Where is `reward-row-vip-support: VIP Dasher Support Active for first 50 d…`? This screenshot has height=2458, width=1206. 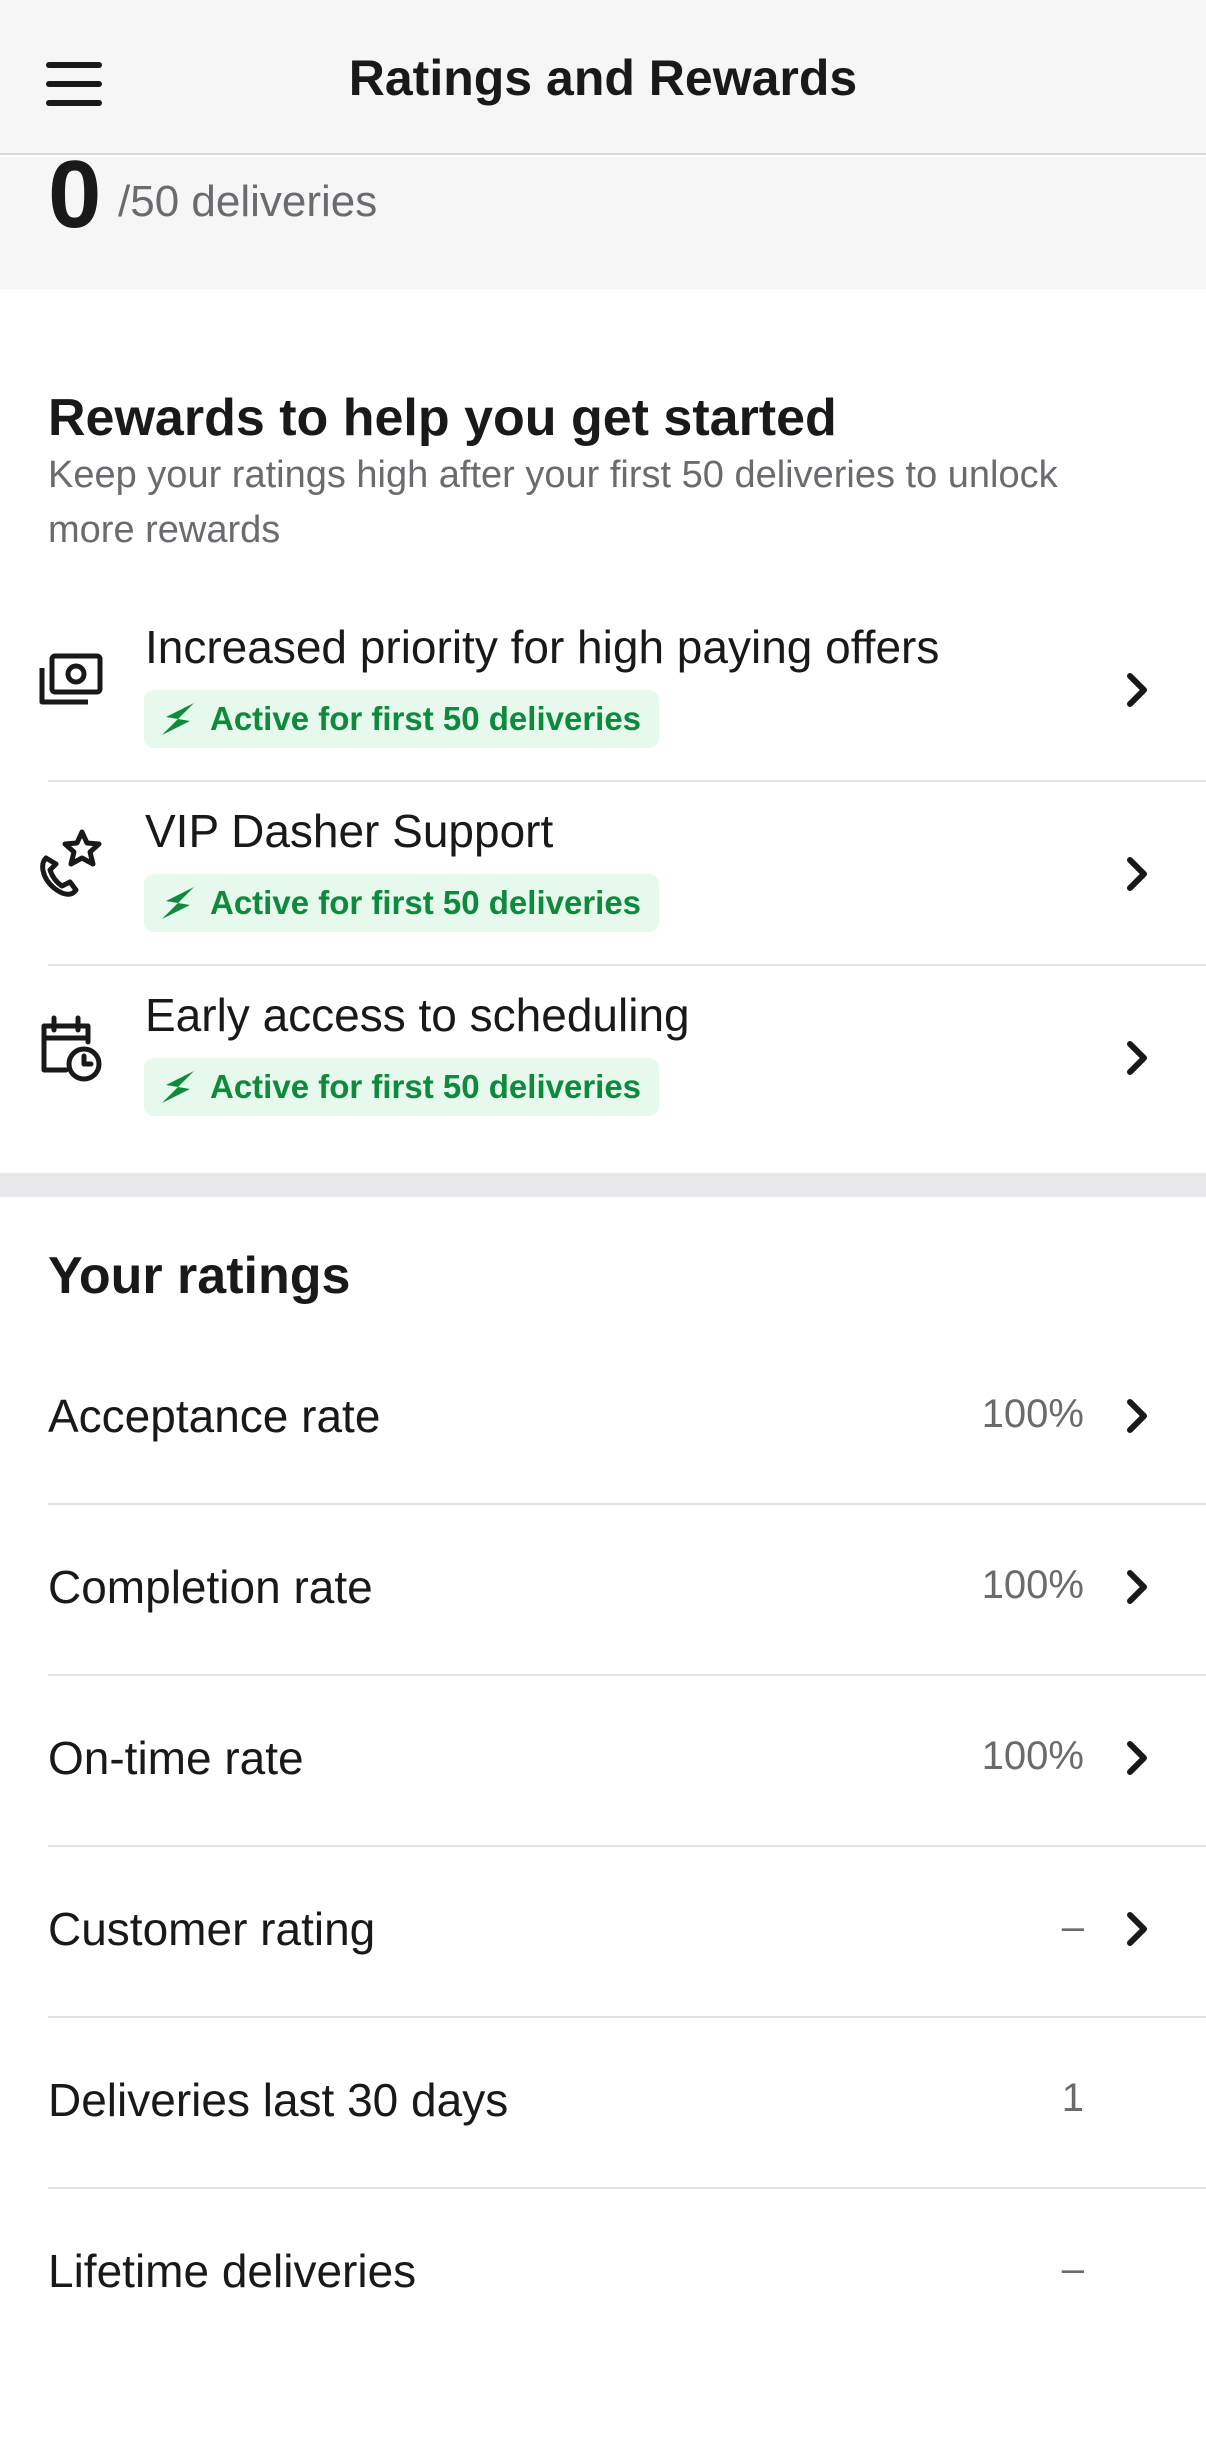 reward-row-vip-support: VIP Dasher Support Active for first 50 d… is located at coordinates (603, 874).